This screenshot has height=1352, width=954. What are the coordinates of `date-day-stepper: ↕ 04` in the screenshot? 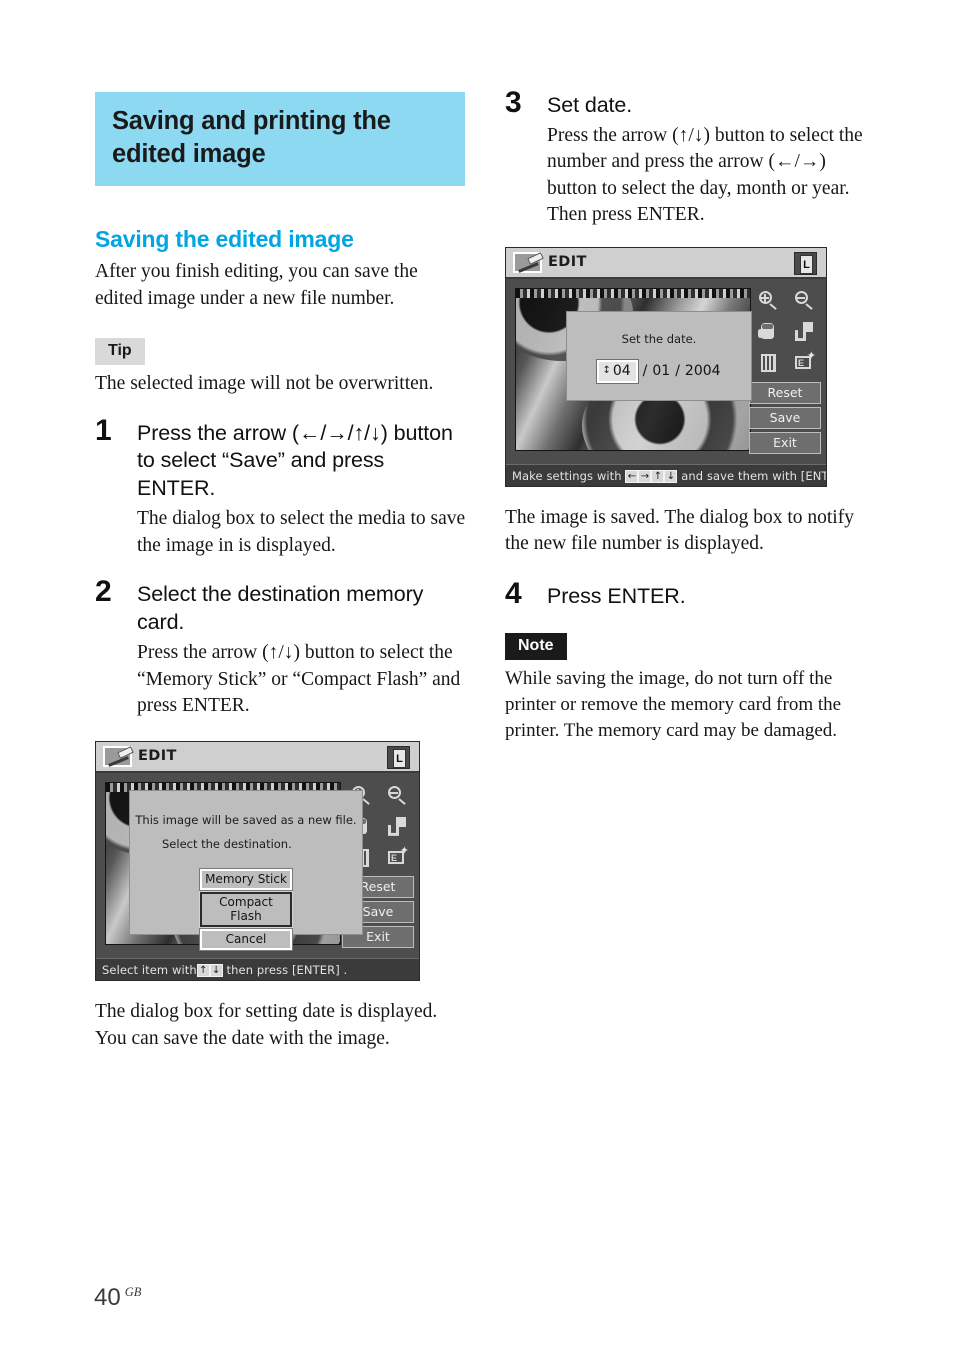 It's located at (617, 371).